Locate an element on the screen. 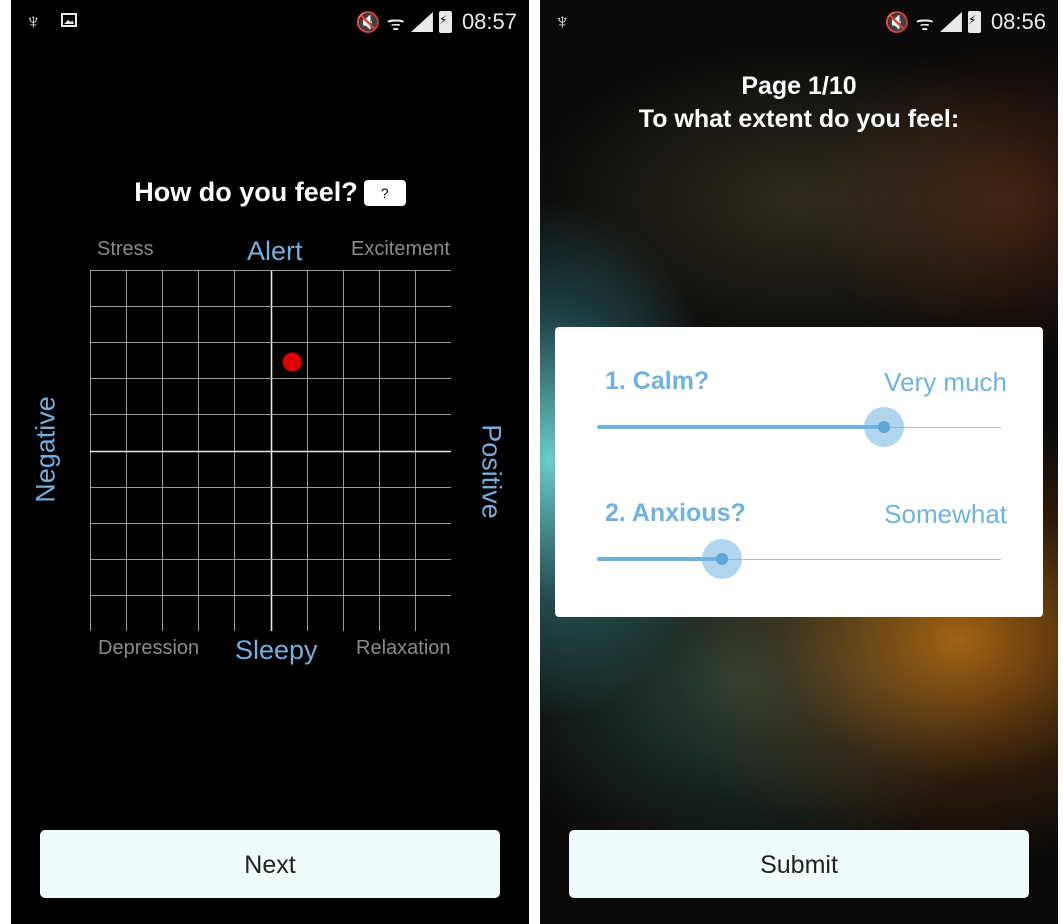  question-label-calm: 1. Calm? is located at coordinates (657, 381).